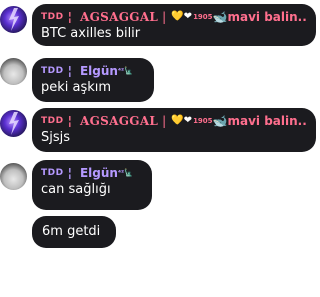  Describe the element at coordinates (56, 137) in the screenshot. I see `message-text: Sjsjs` at that location.